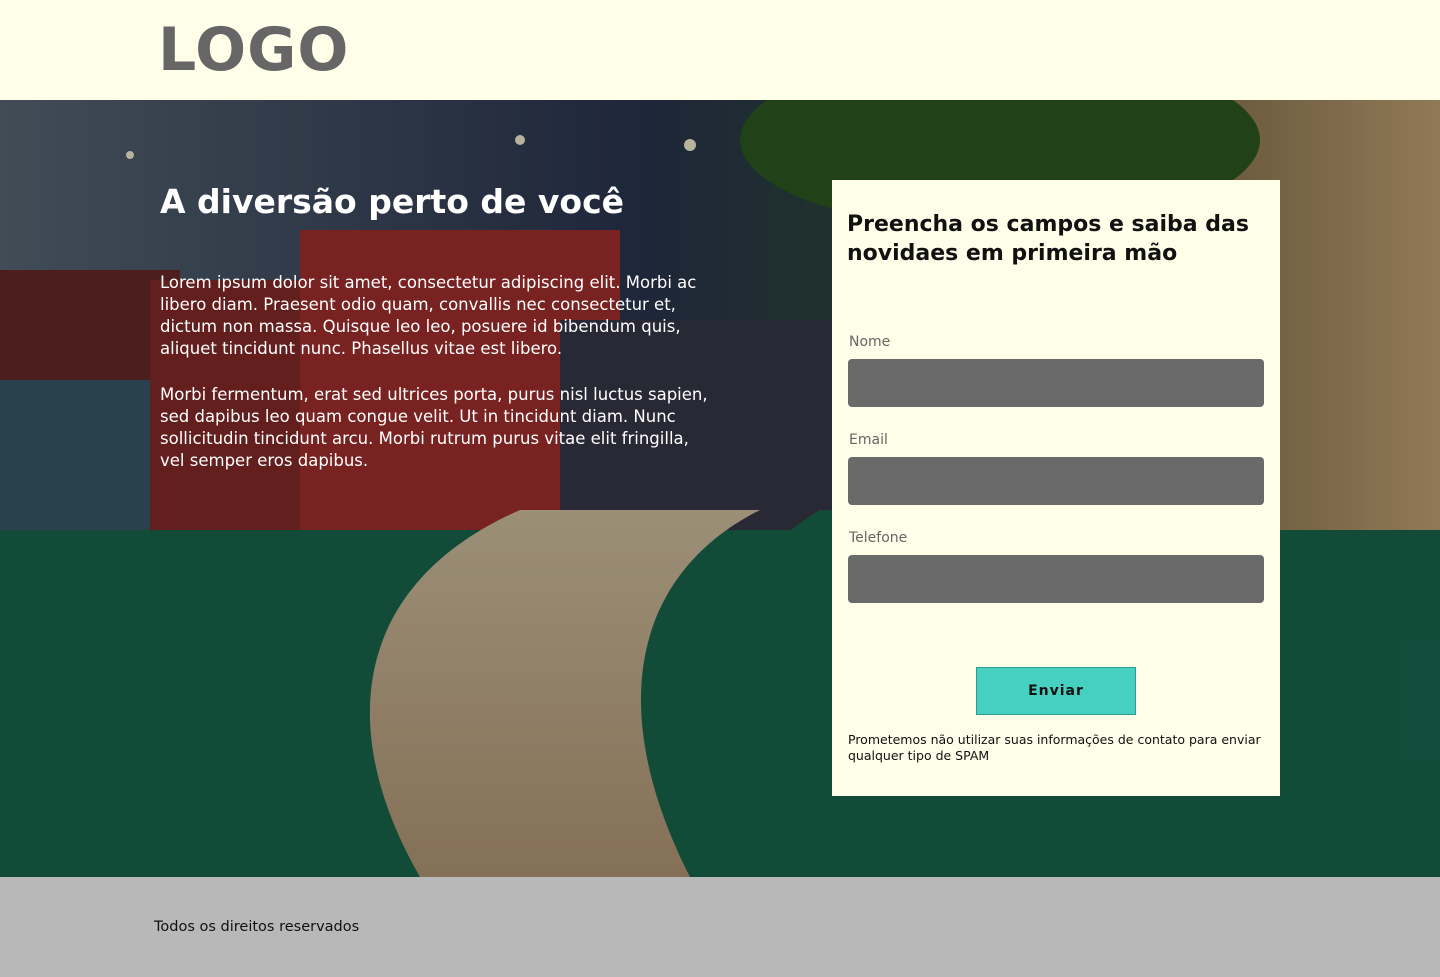  I want to click on name-input, so click(1056, 383).